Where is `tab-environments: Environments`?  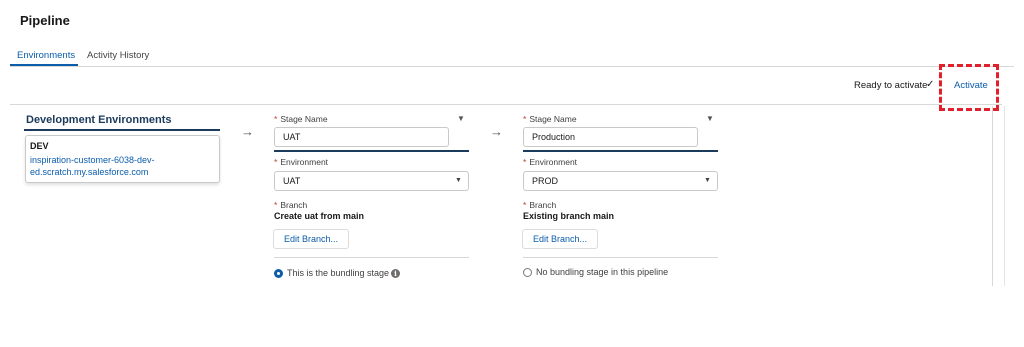
tab-environments: Environments is located at coordinates (46, 55).